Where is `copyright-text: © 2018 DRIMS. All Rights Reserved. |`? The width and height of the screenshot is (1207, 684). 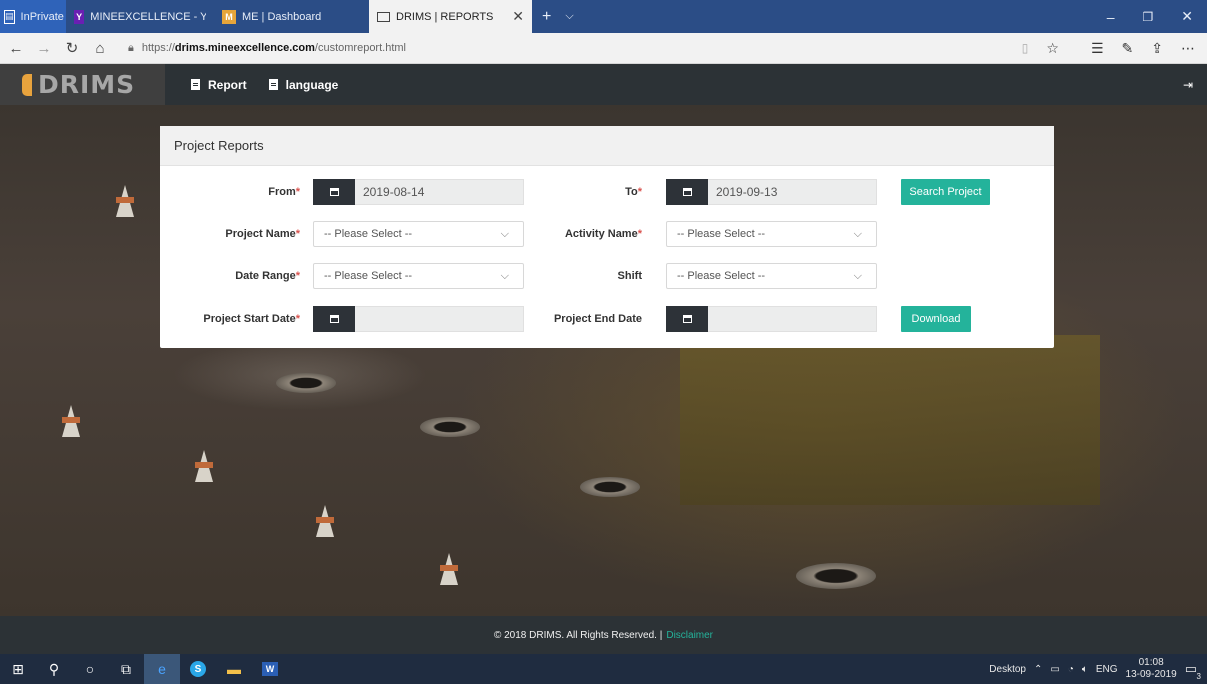
copyright-text: © 2018 DRIMS. All Rights Reserved. | is located at coordinates (578, 635).